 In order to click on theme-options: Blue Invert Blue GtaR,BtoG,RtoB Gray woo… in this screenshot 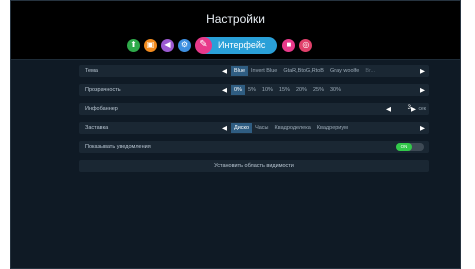, I will do `click(304, 71)`.